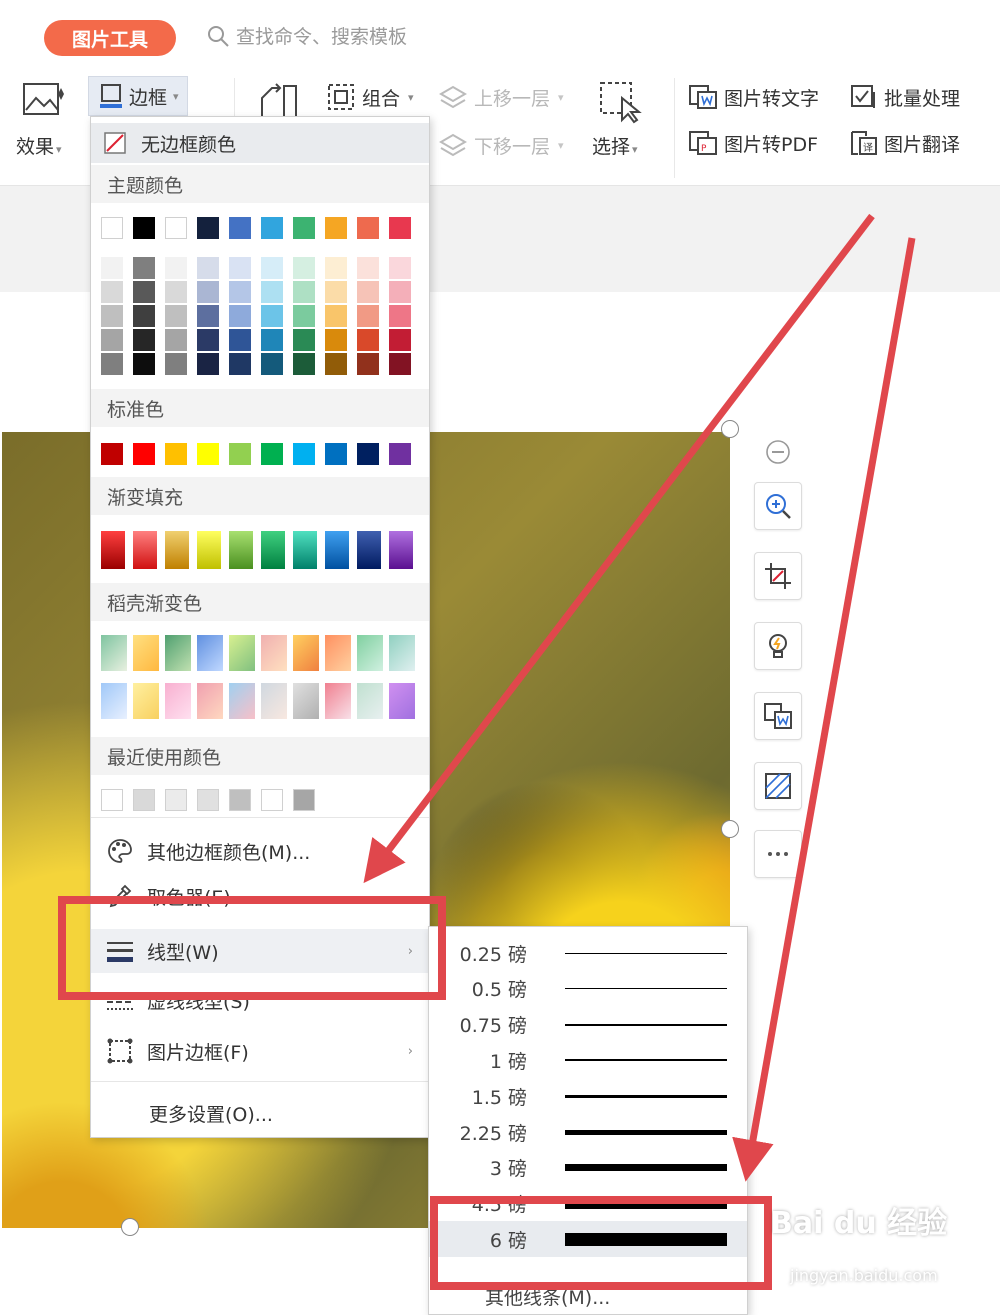  I want to click on picture-tools-tab: 图片工具, so click(110, 38).